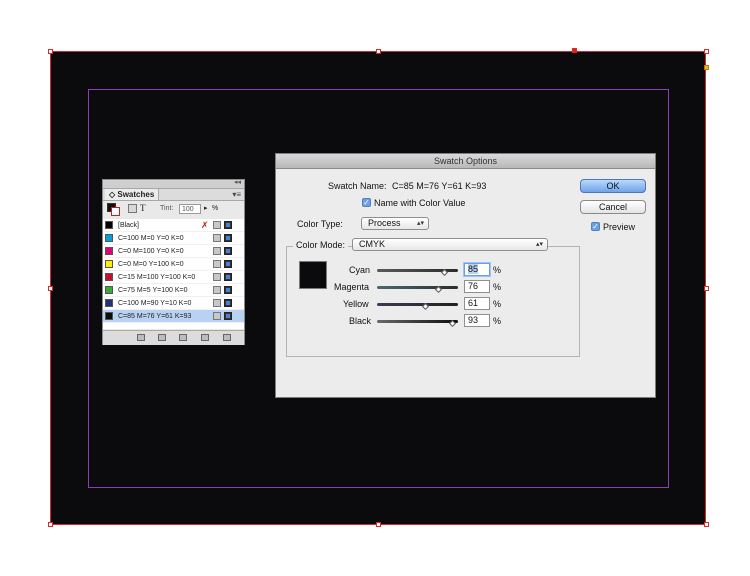 The height and width of the screenshot is (576, 750). I want to click on tint-dropdown-icon: ▸, so click(206, 208).